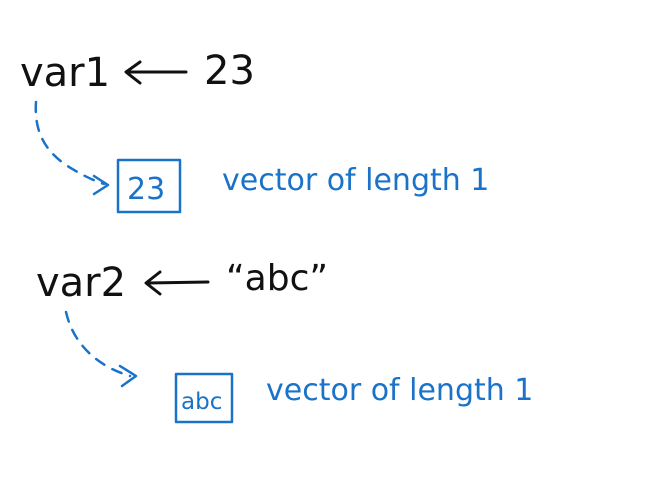 This screenshot has width=650, height=489. I want to click on assigned-value-1: 23, so click(229, 71).